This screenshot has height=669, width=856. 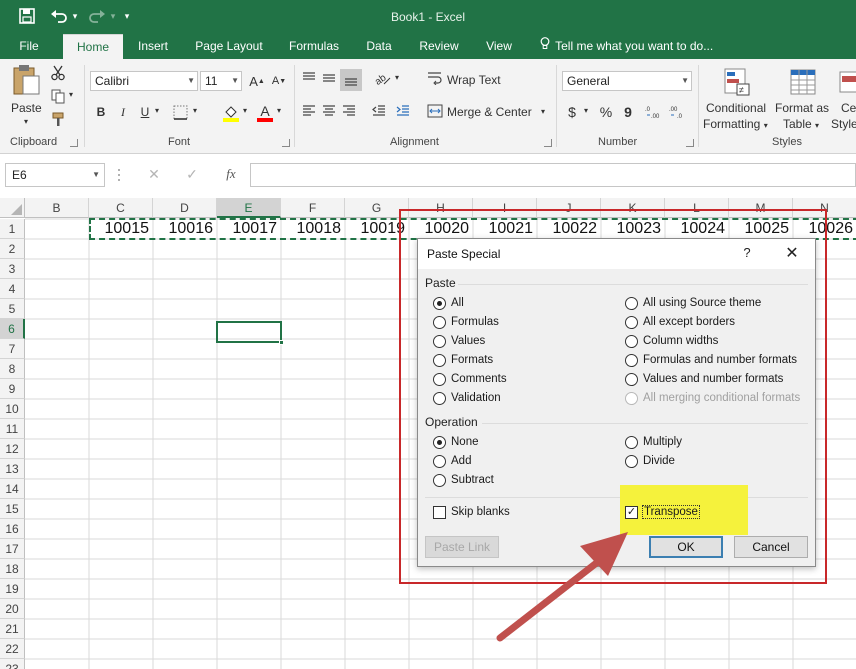 What do you see at coordinates (58, 96) in the screenshot?
I see `copy-icon` at bounding box center [58, 96].